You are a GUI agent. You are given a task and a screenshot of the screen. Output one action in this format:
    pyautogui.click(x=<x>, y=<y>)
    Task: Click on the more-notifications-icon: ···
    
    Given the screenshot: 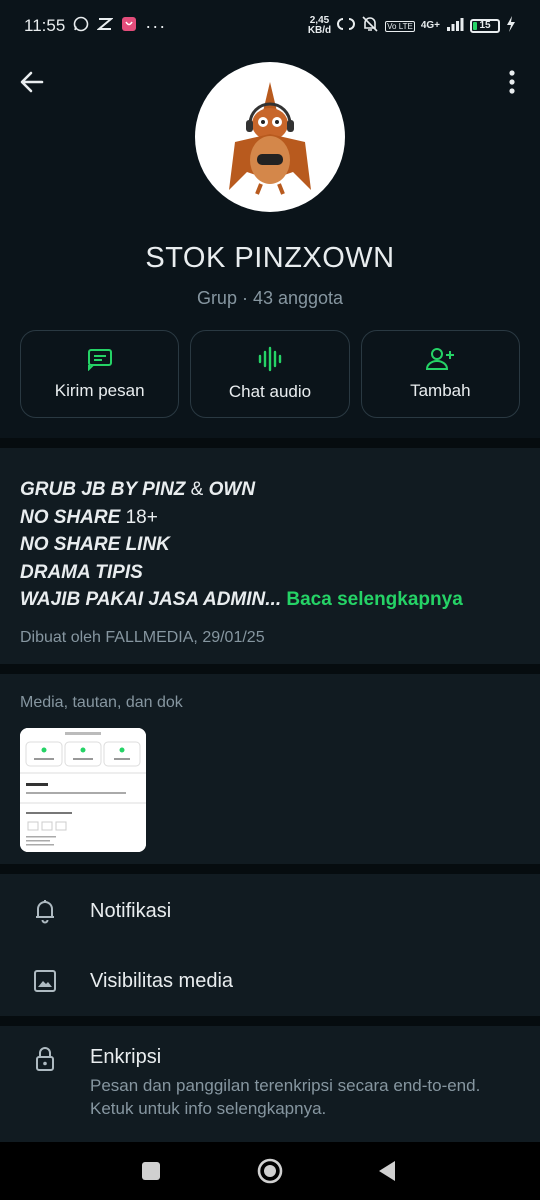 What is the action you would take?
    pyautogui.click(x=156, y=25)
    